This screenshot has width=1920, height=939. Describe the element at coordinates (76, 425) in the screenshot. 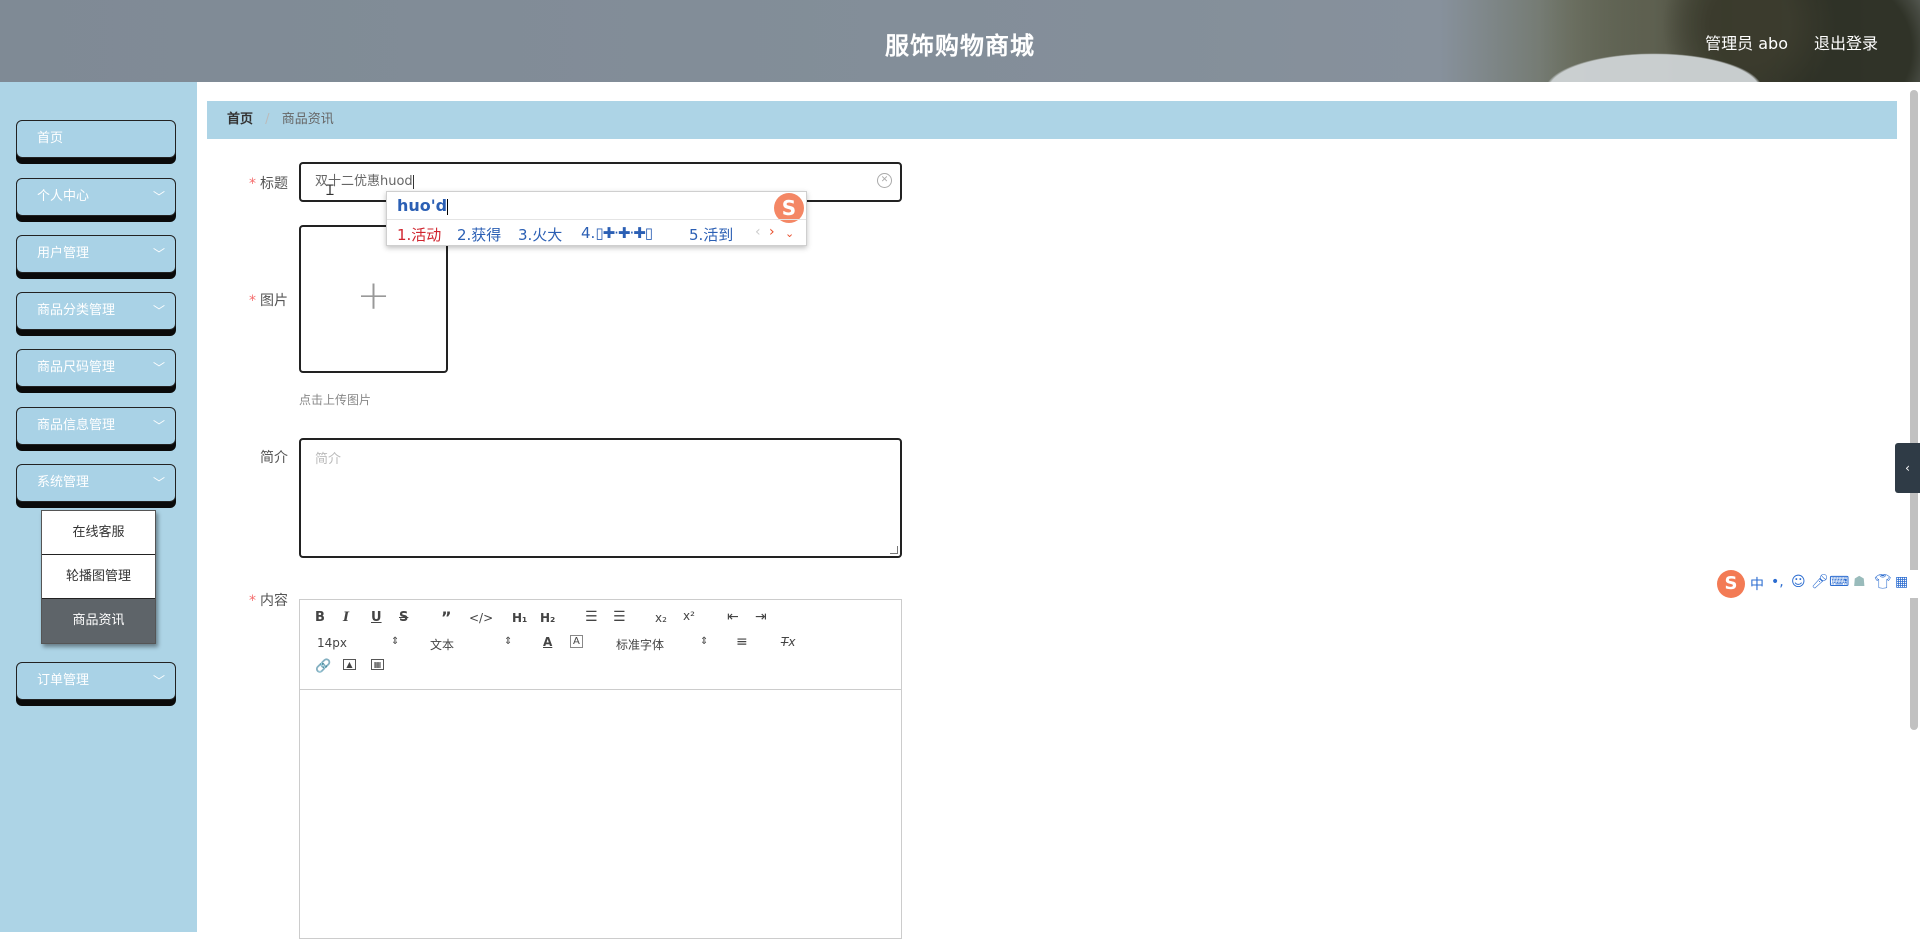

I see `sidebar-item-label: 商品信息管理` at that location.